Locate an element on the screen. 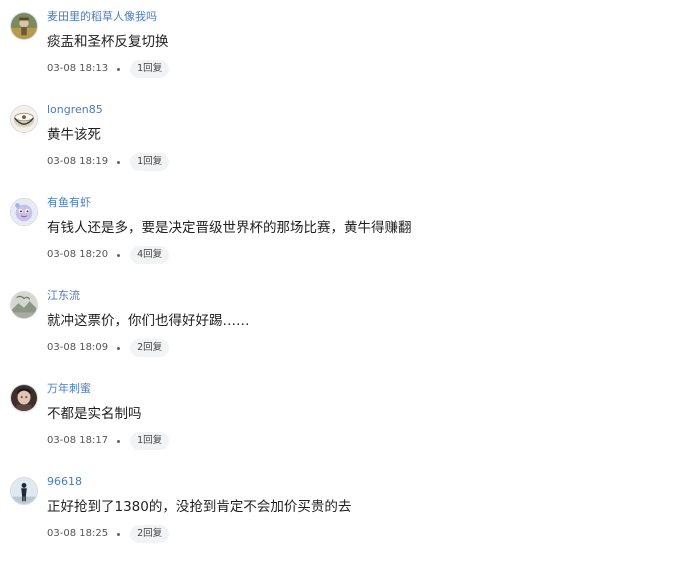  comment-time: 03-08 18:19 is located at coordinates (78, 161).